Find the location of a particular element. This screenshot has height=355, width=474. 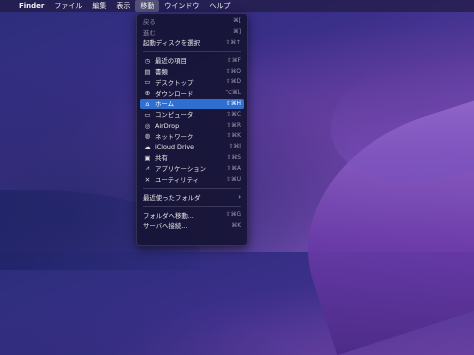

menubar-item-view: 表示 is located at coordinates (123, 6).